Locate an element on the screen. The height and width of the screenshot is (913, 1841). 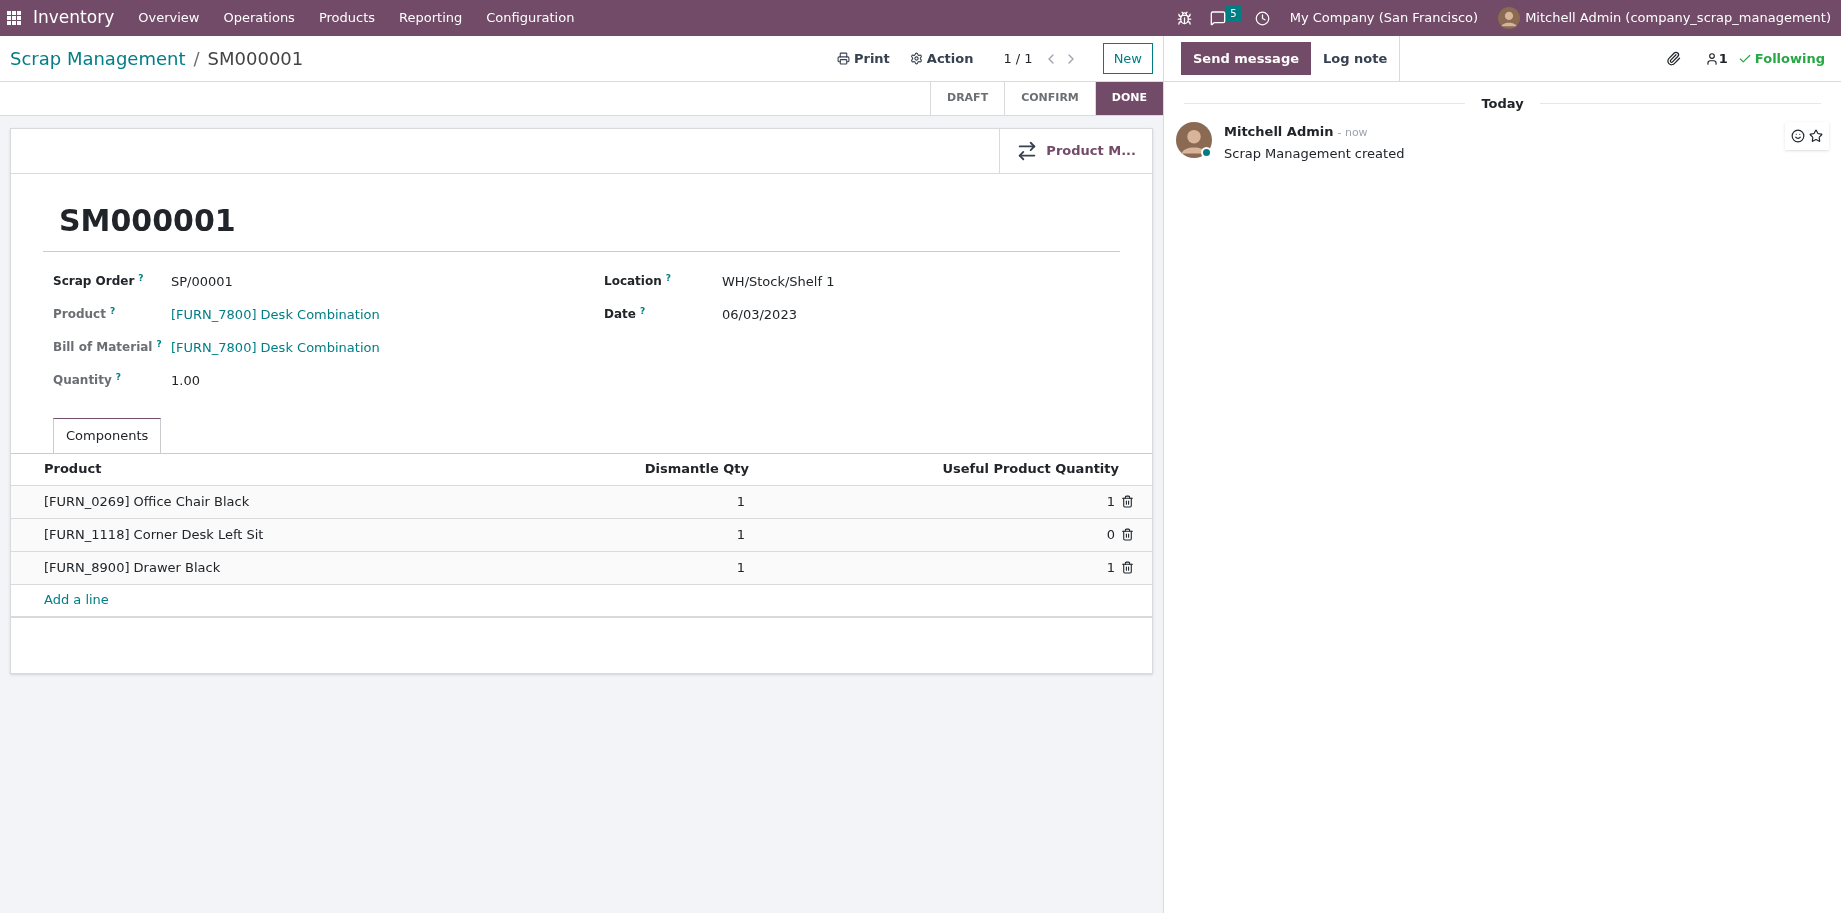
field-label: Bill of Material is located at coordinates (103, 347).